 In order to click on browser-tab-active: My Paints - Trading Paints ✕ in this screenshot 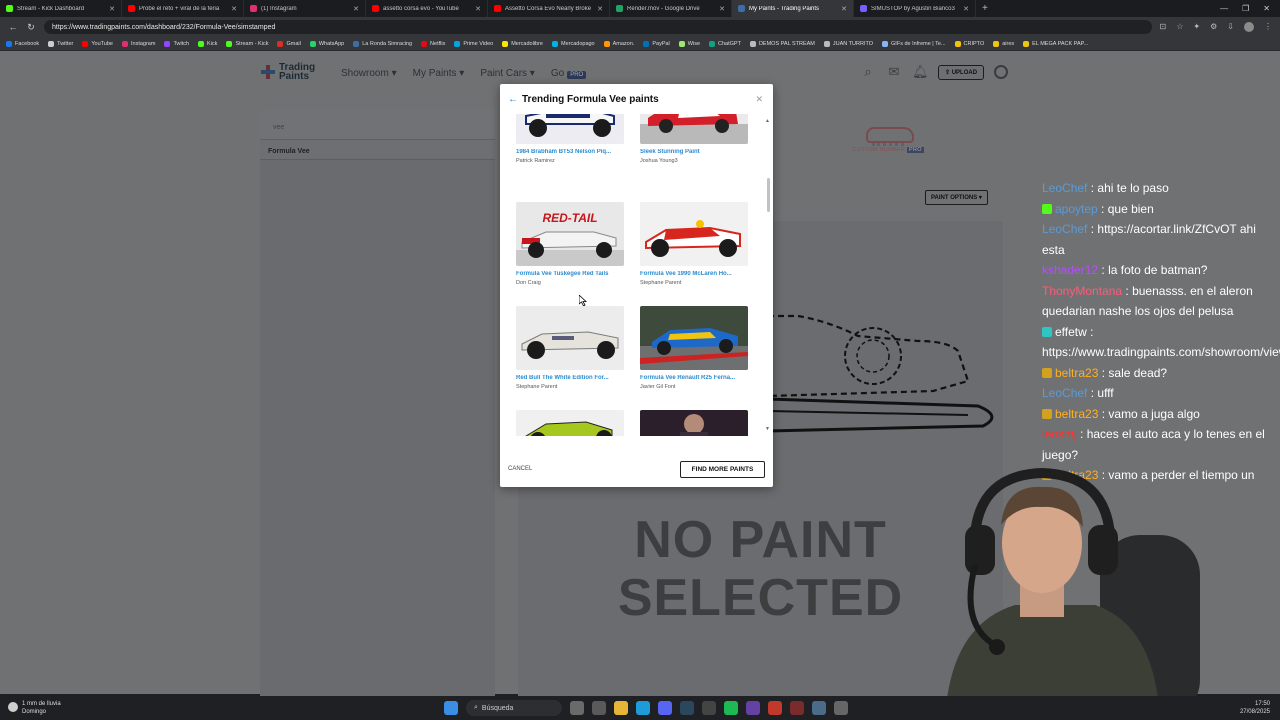, I will do `click(793, 8)`.